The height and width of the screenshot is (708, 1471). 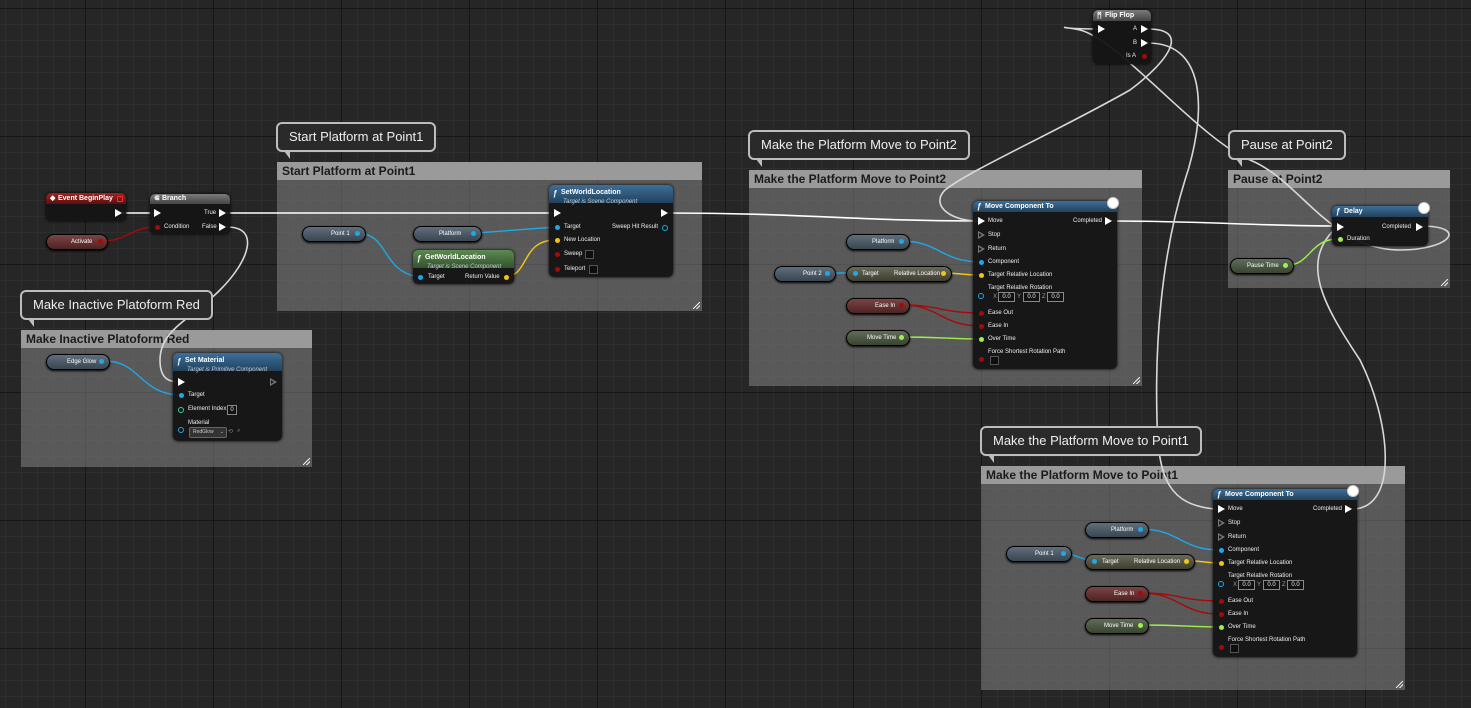 I want to click on force-shortest-pin, so click(x=1221, y=647).